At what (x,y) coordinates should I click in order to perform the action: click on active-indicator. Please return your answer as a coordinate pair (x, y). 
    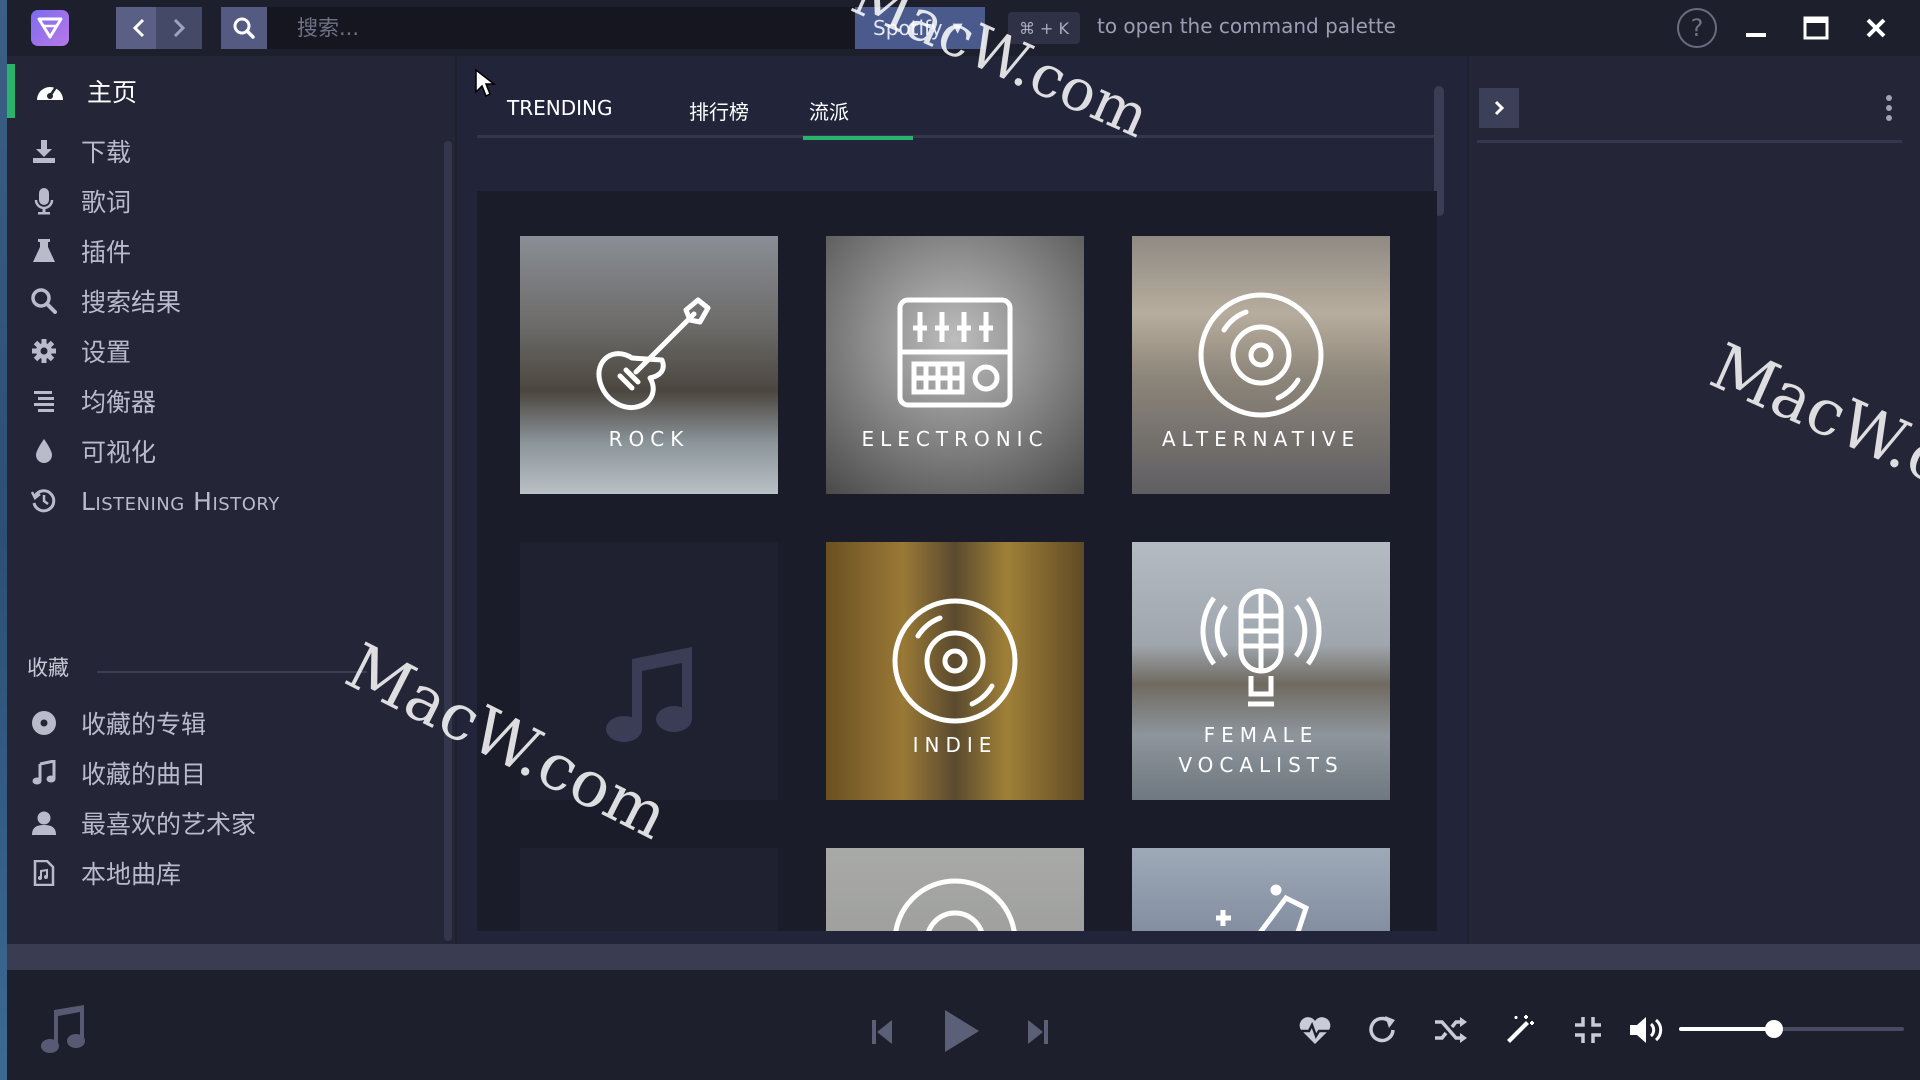
    Looking at the image, I should click on (11, 91).